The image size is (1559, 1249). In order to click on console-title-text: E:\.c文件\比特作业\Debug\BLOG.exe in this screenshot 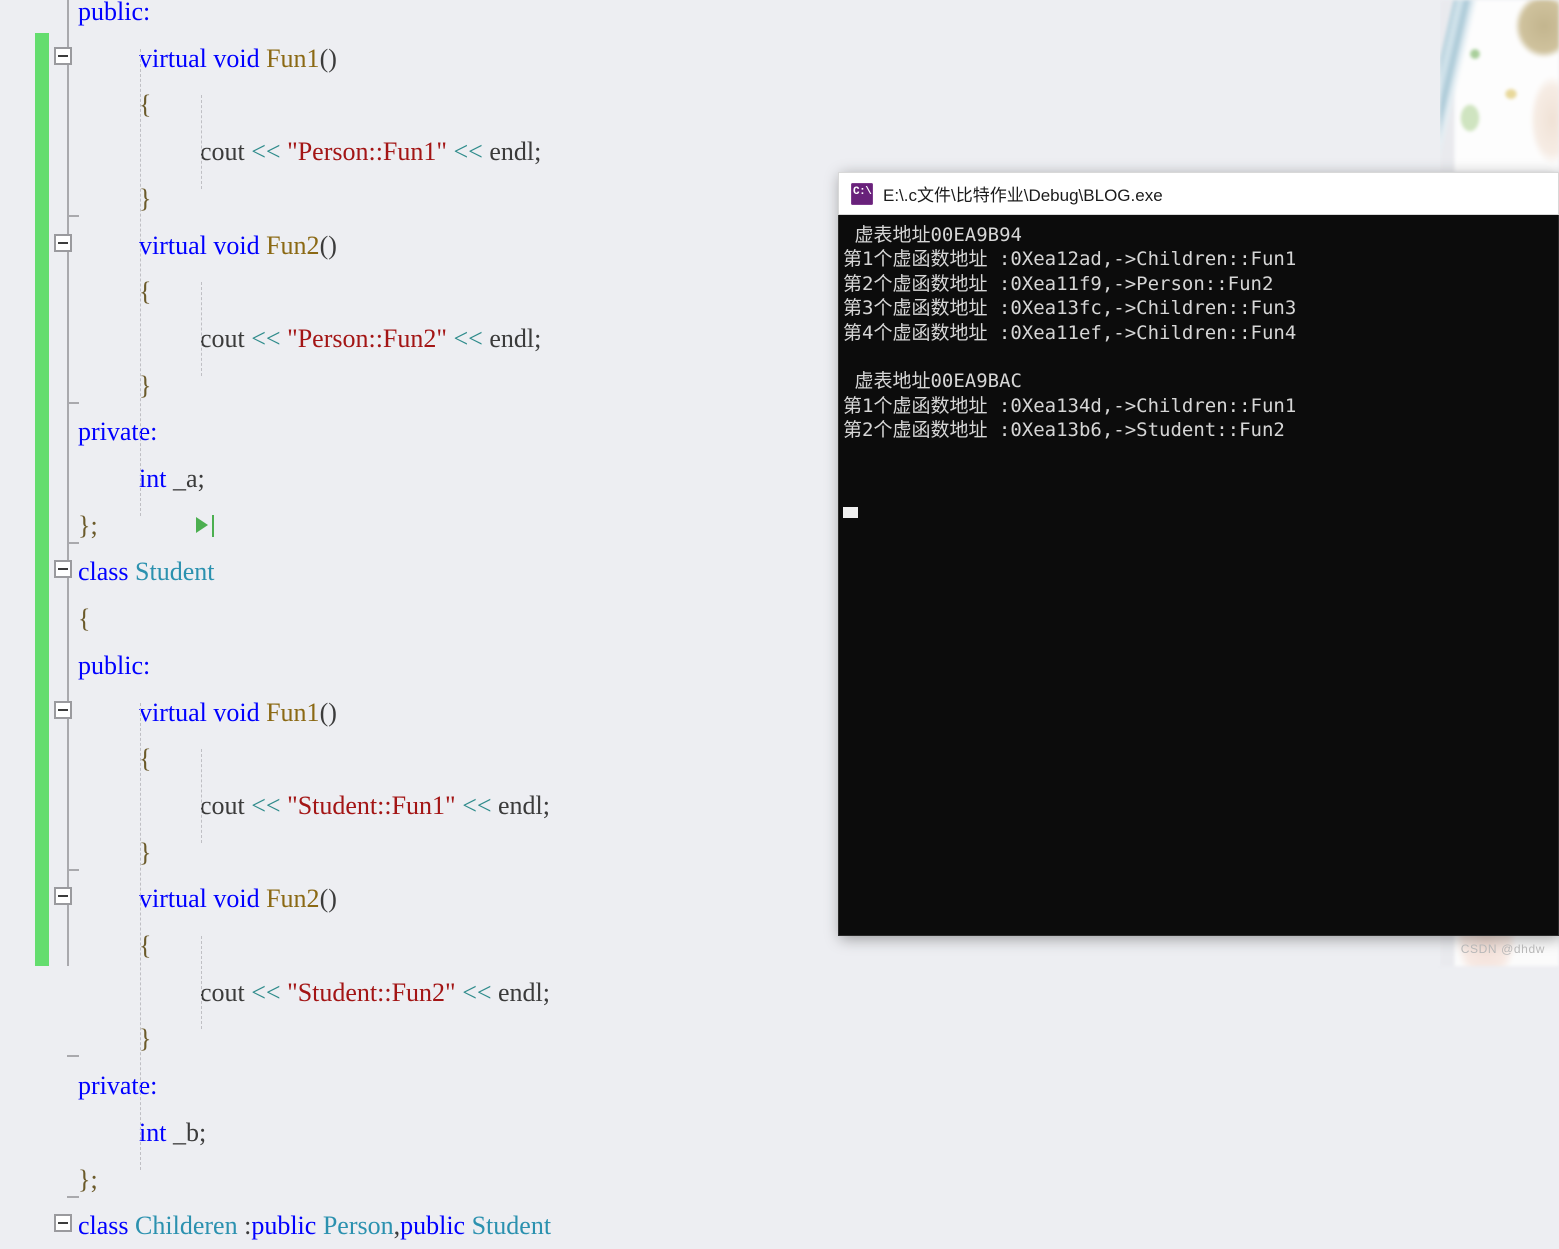, I will do `click(1023, 195)`.